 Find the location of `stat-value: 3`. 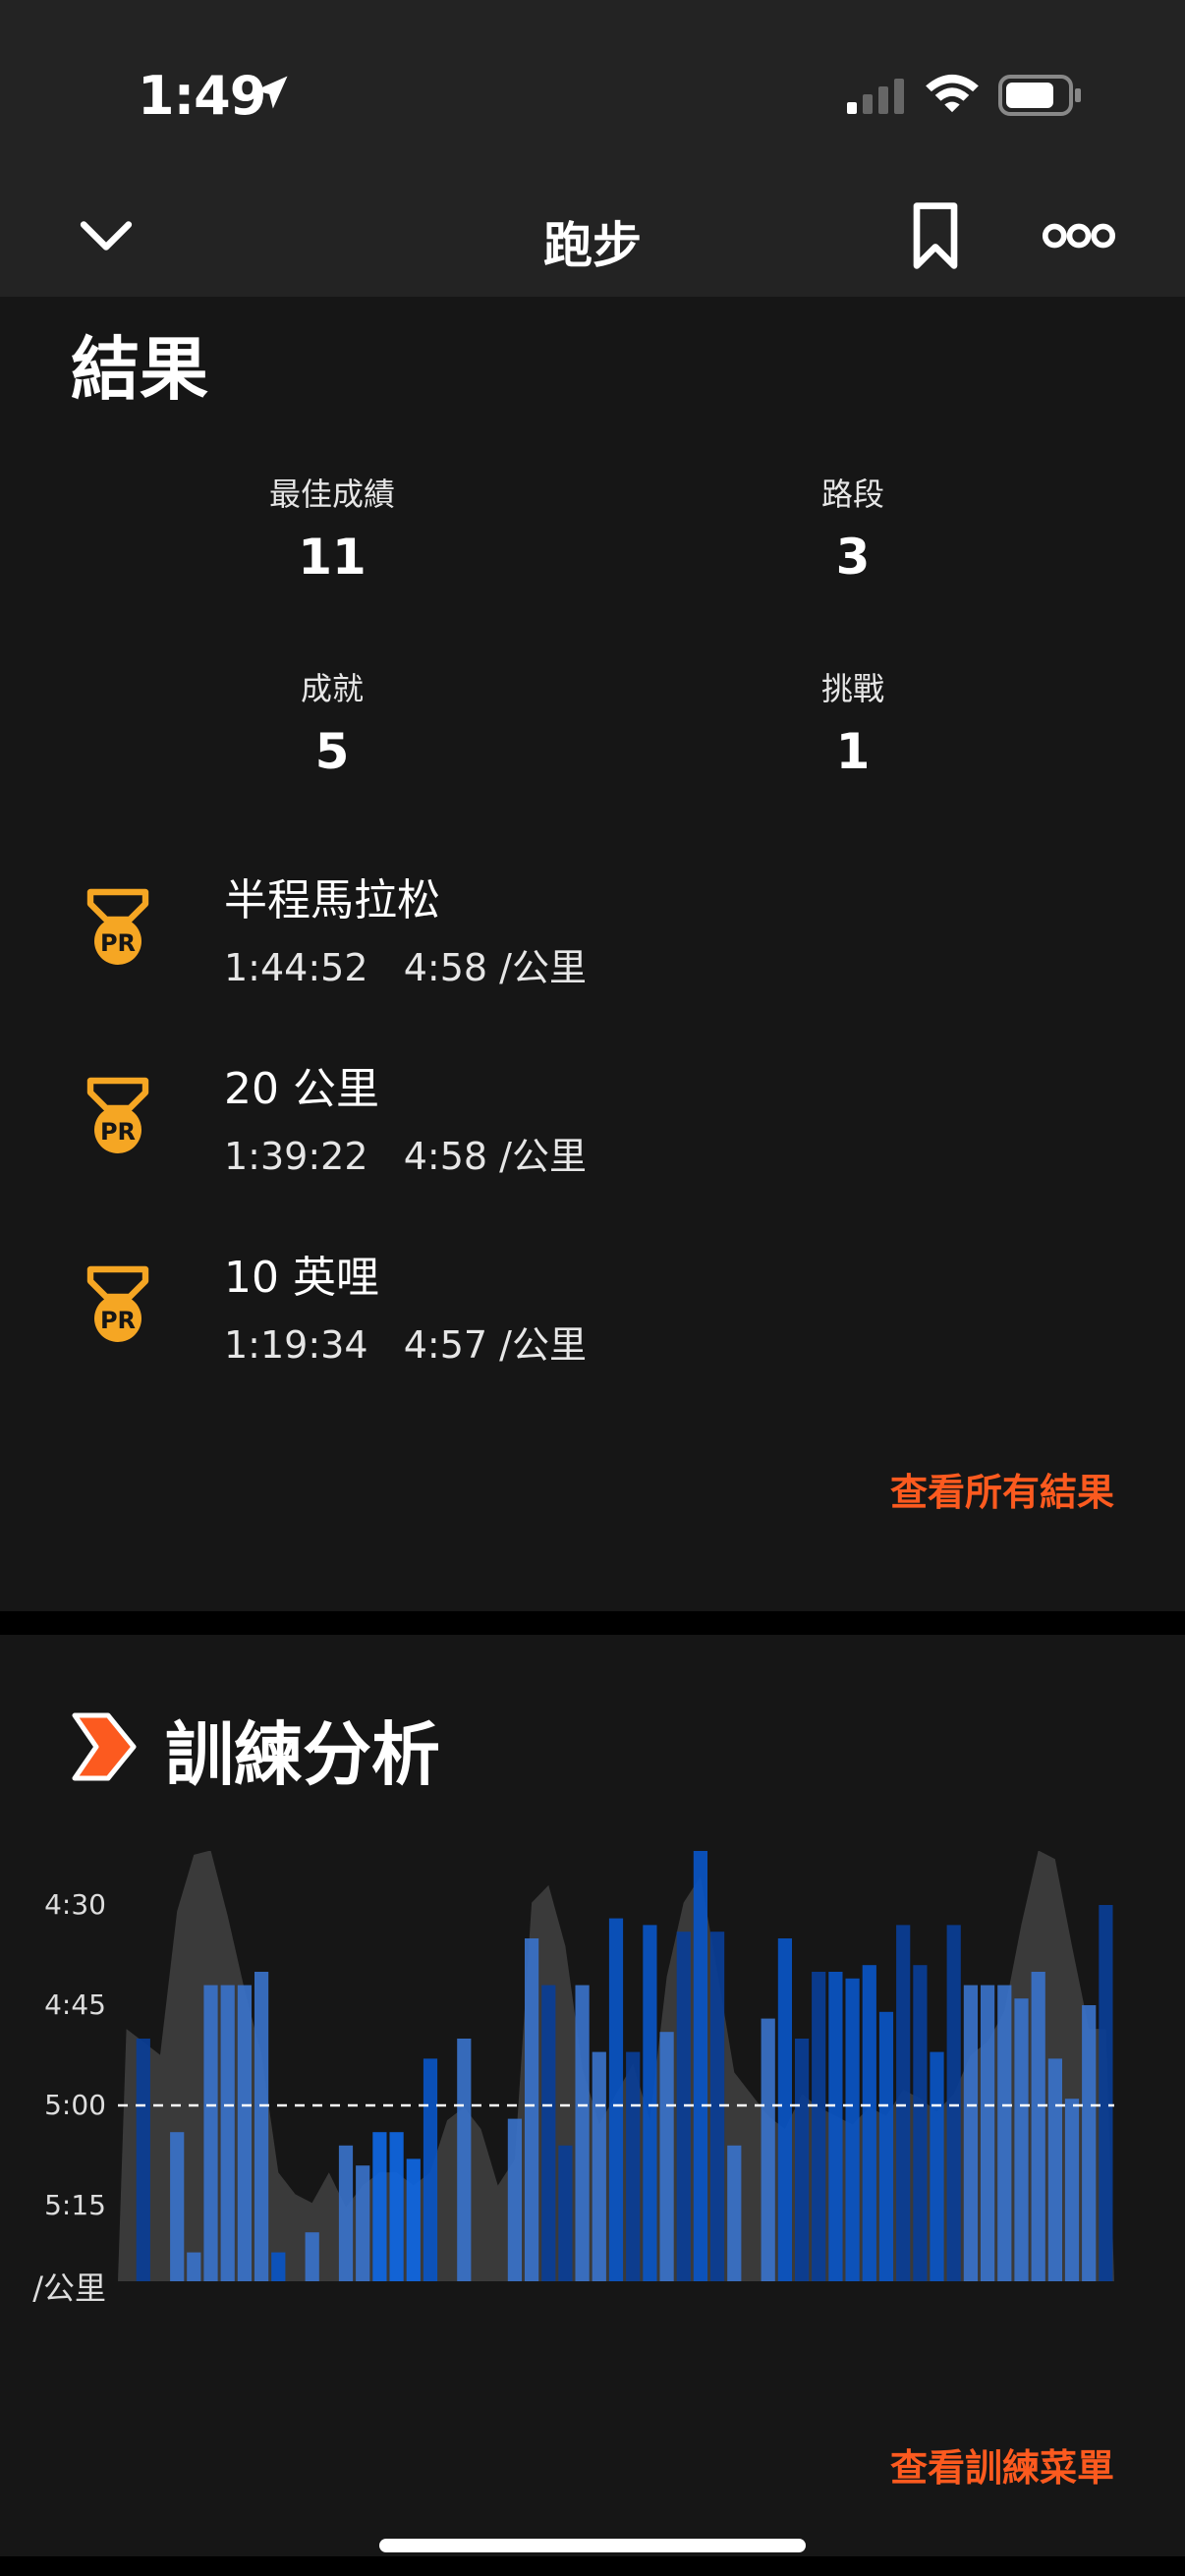

stat-value: 3 is located at coordinates (853, 557).